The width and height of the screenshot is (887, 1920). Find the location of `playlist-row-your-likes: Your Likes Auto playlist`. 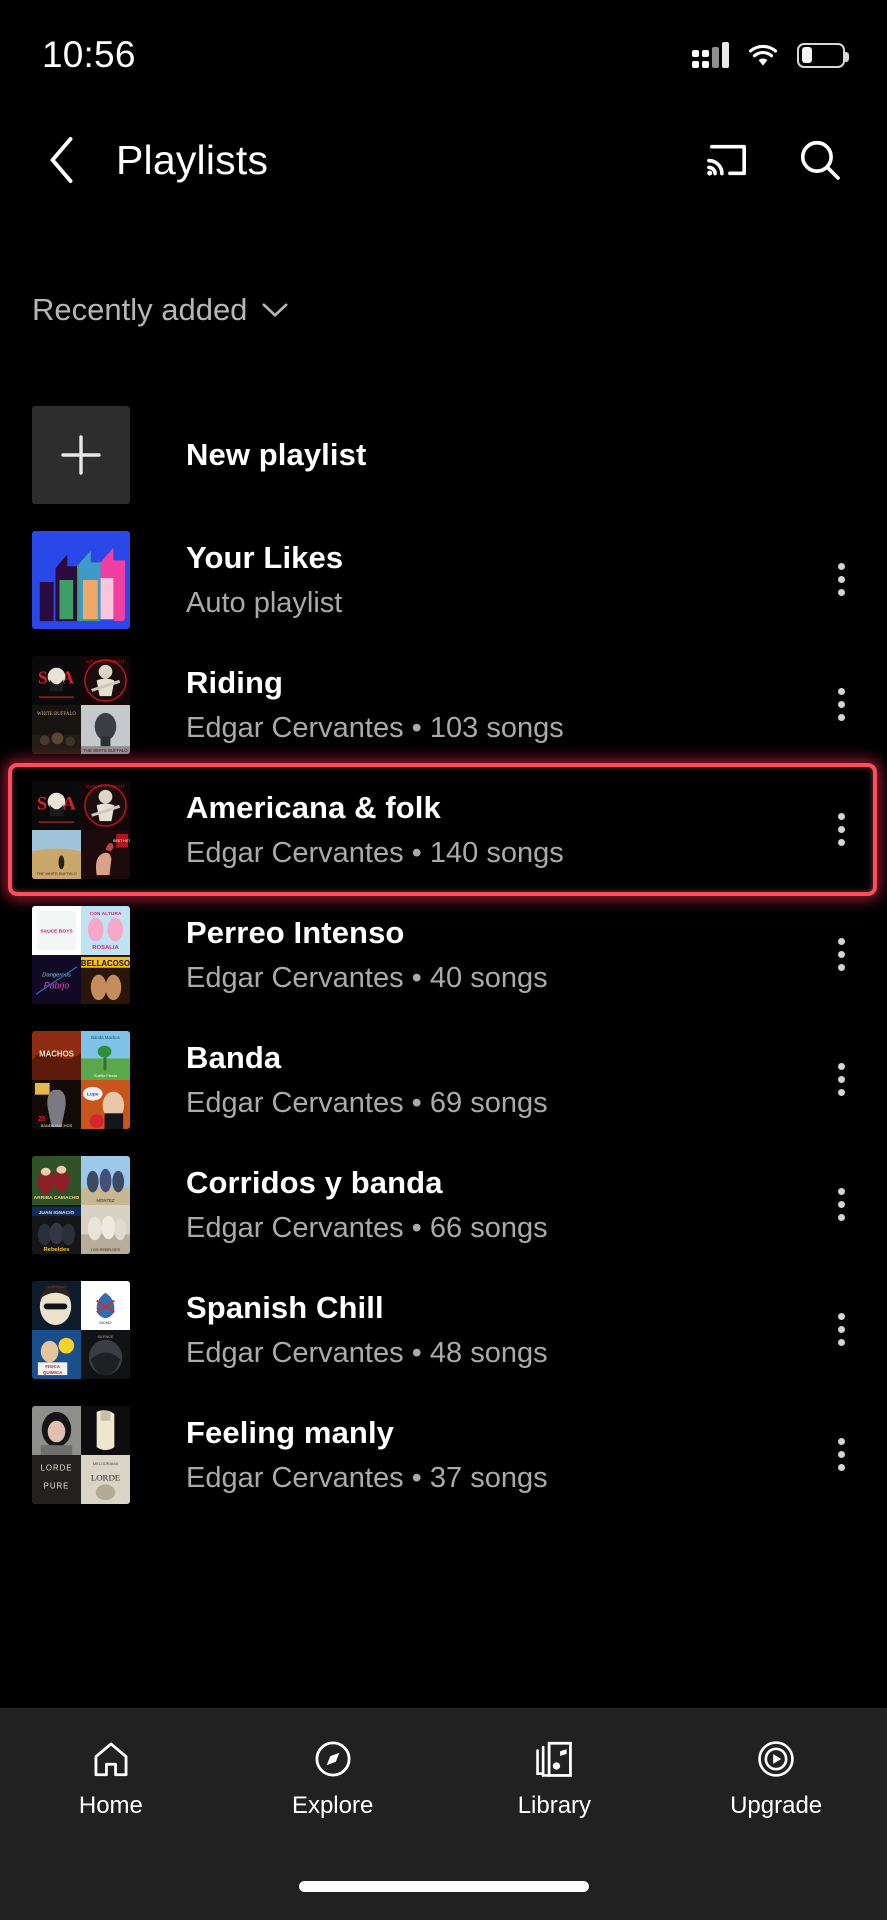

playlist-row-your-likes: Your Likes Auto playlist is located at coordinates (443, 579).